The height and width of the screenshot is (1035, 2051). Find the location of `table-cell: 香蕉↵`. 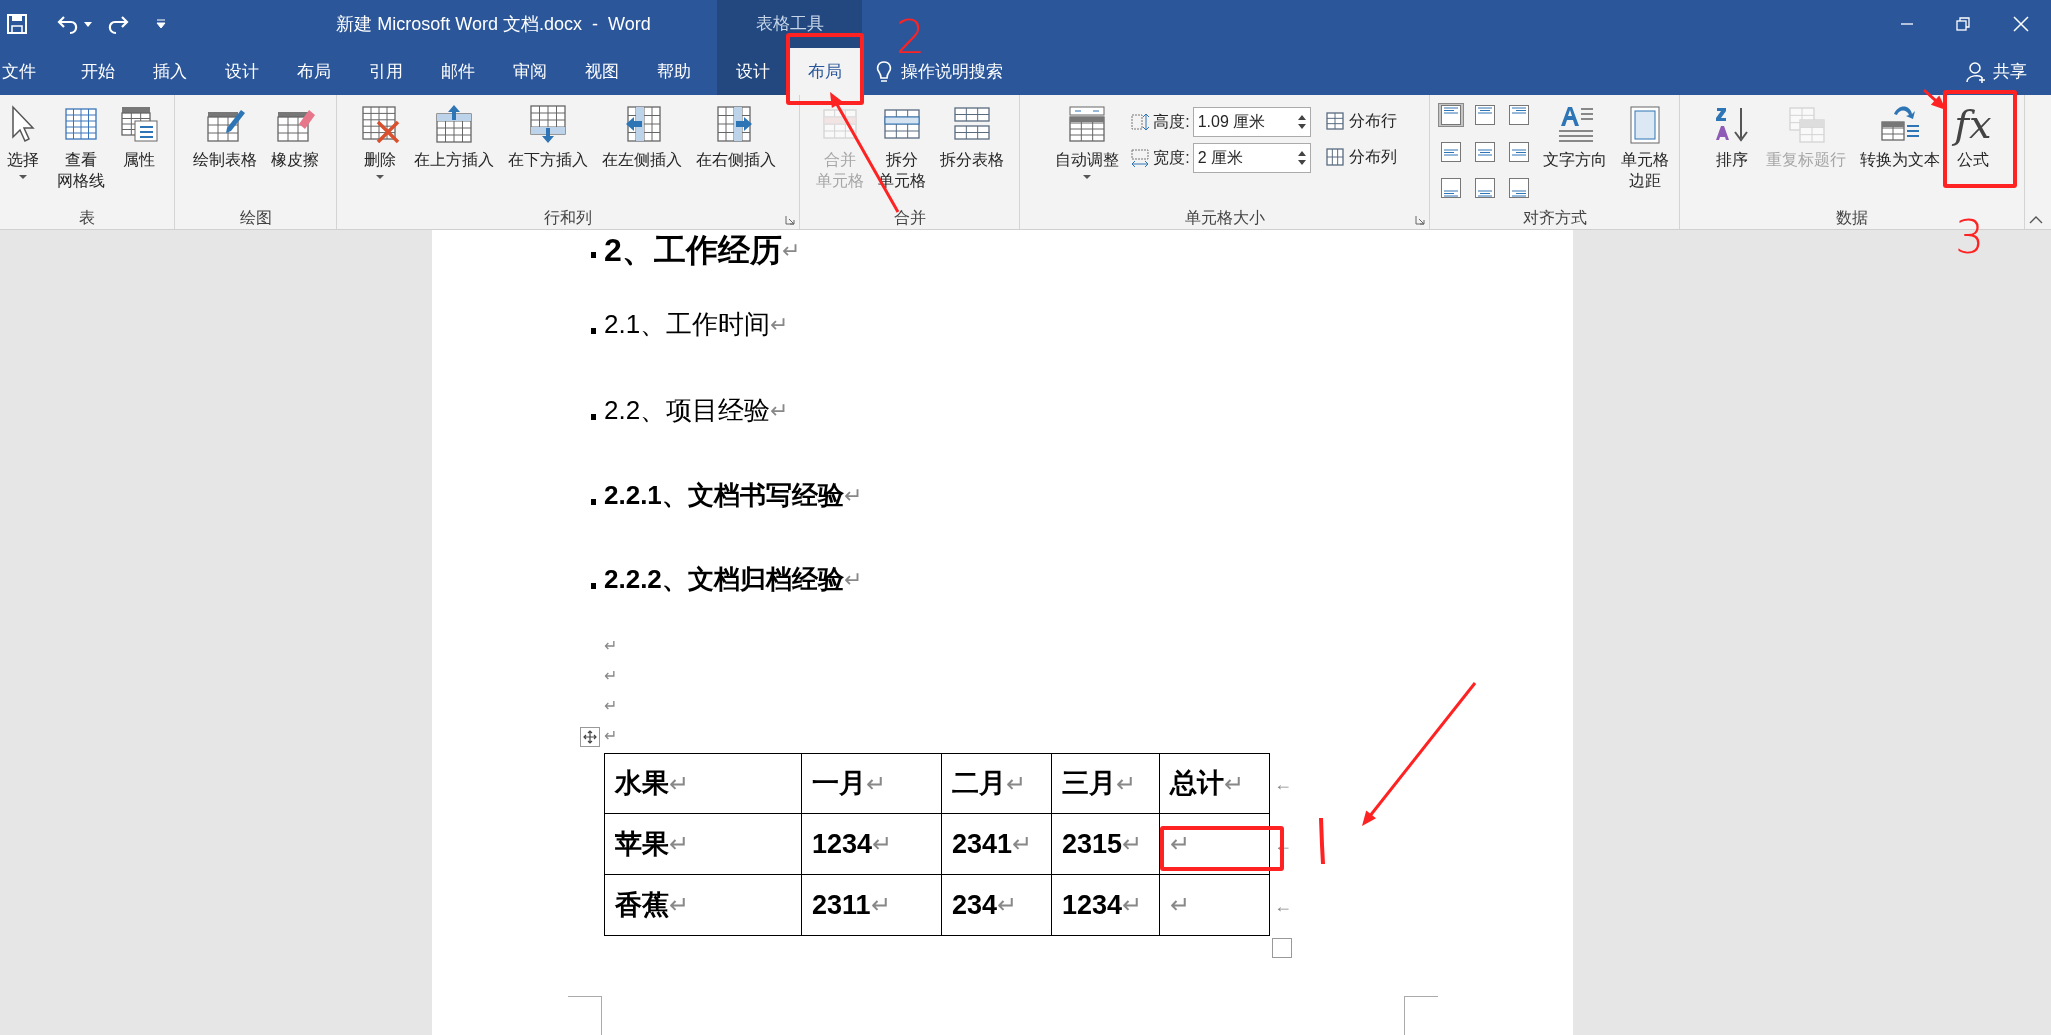

table-cell: 香蕉↵ is located at coordinates (703, 905).